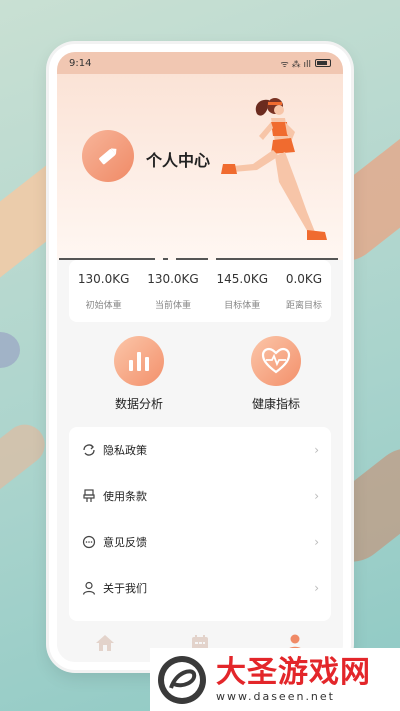  What do you see at coordinates (200, 496) in the screenshot?
I see `menu-item-terms-of-use: 使用条款 ›` at bounding box center [200, 496].